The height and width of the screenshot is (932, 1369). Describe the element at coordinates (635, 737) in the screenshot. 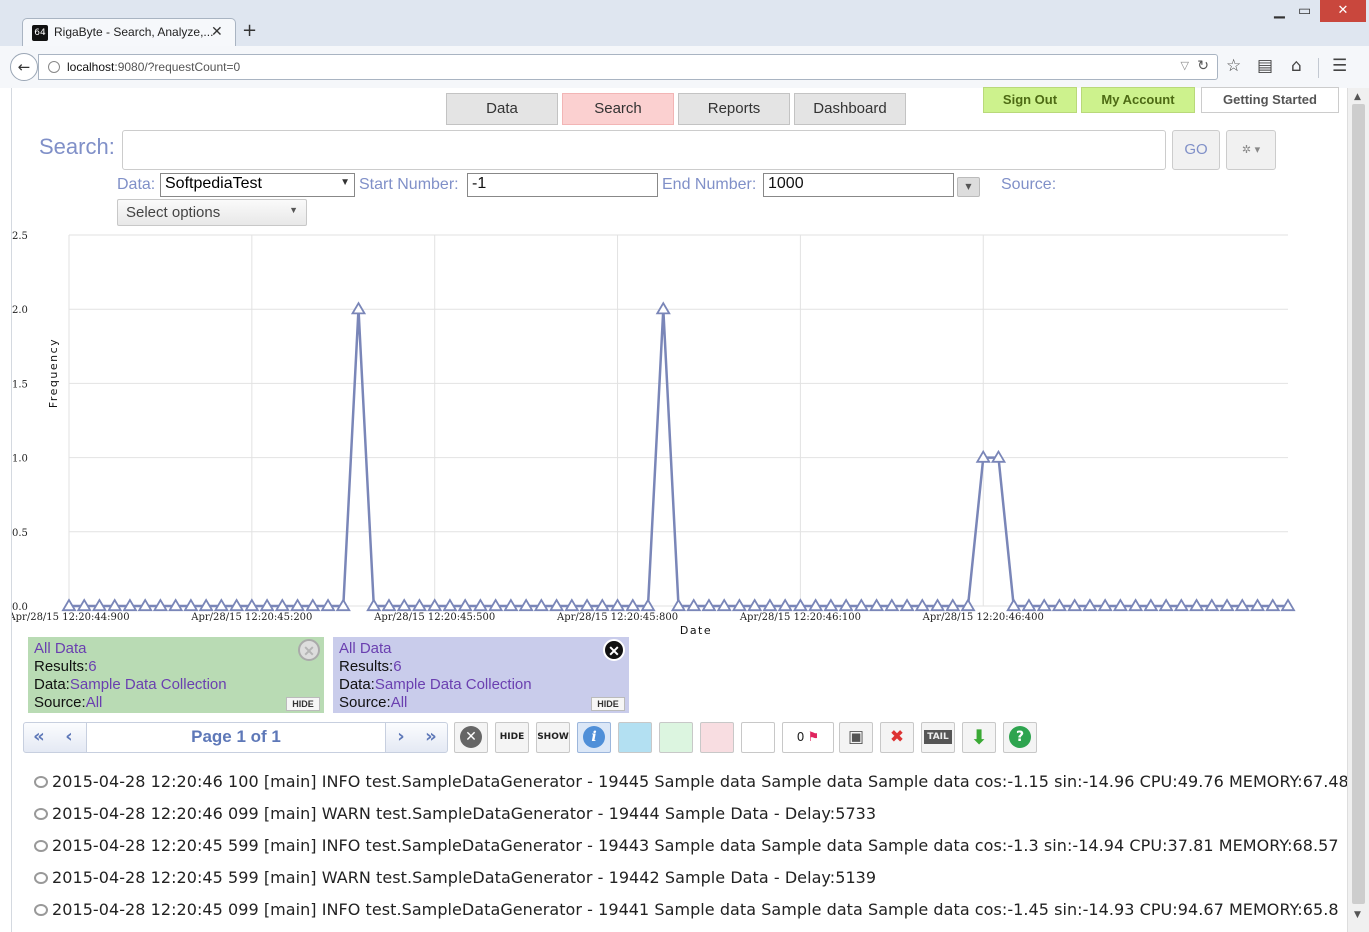

I see `color-blue-button` at that location.